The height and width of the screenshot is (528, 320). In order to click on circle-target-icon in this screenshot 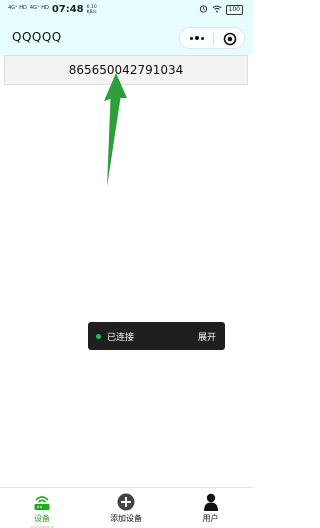, I will do `click(230, 38)`.